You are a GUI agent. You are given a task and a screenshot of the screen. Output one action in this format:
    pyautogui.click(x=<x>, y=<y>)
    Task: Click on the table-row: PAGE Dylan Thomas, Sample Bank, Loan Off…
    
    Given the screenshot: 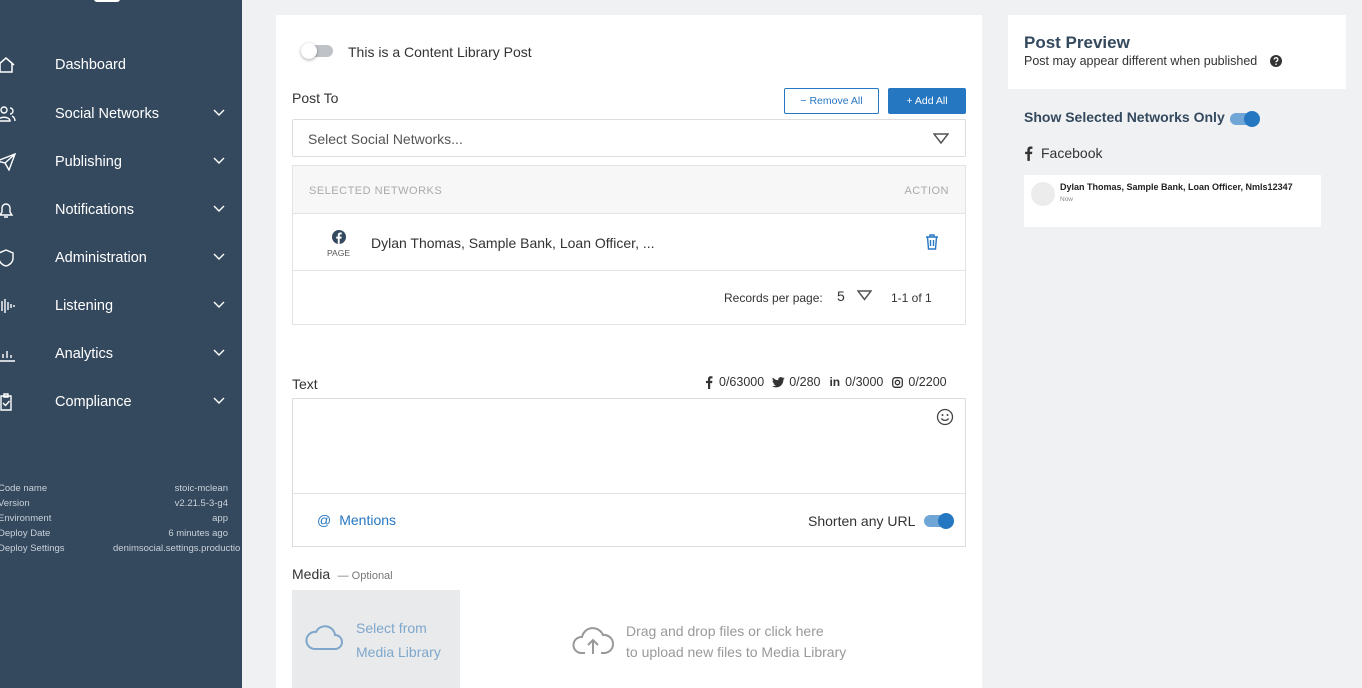 What is the action you would take?
    pyautogui.click(x=629, y=242)
    